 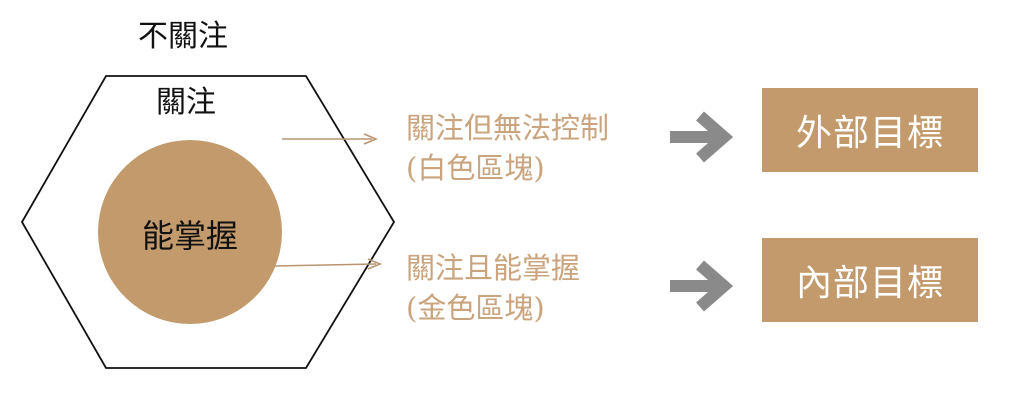 I want to click on annotation-line: (白色區塊), so click(x=475, y=168).